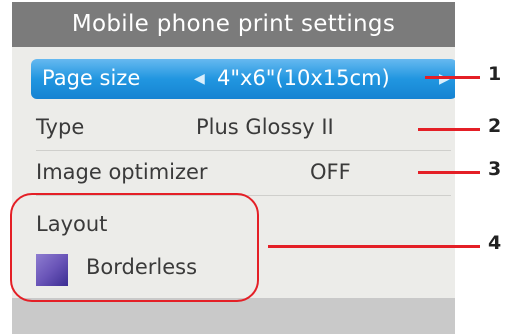  What do you see at coordinates (233, 177) in the screenshot?
I see `image-optimizer-setting: Image optimizer OFF` at bounding box center [233, 177].